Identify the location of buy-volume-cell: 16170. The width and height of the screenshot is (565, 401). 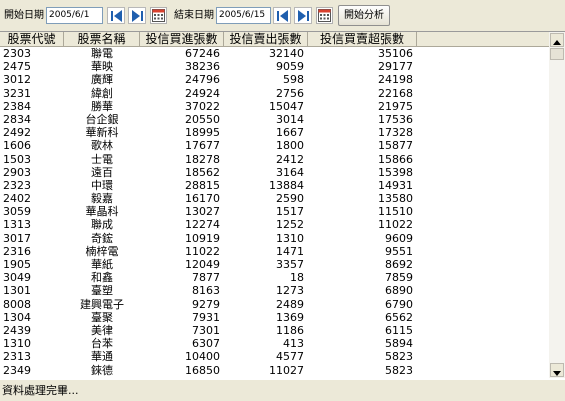
(202, 199).